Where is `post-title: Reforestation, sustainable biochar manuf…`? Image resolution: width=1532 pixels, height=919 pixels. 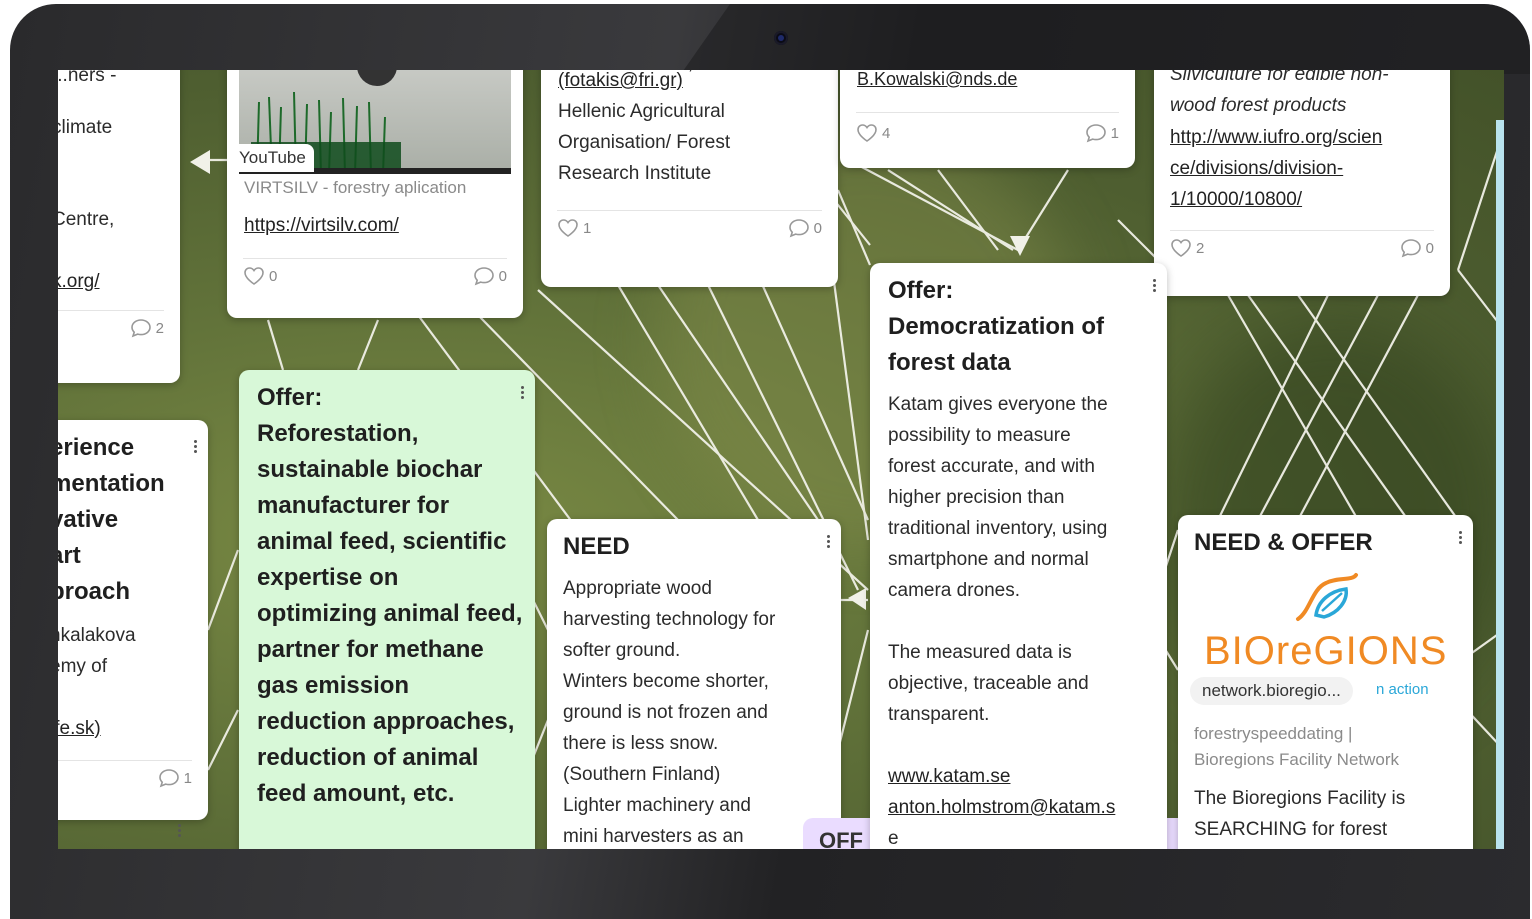 post-title: Reforestation, sustainable biochar manuf… is located at coordinates (390, 613).